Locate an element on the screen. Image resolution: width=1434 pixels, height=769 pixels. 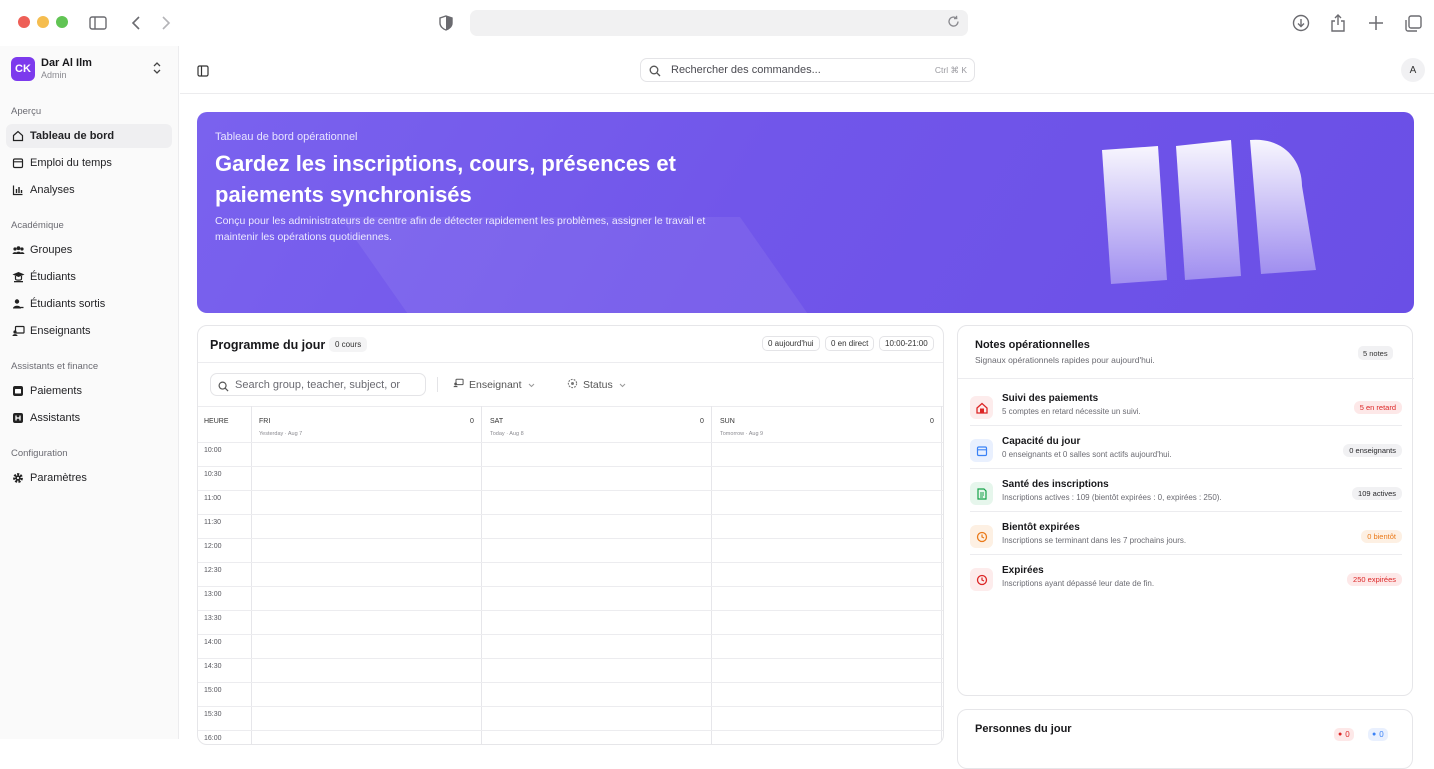
privacy-shield-icon is located at coordinates (446, 23).